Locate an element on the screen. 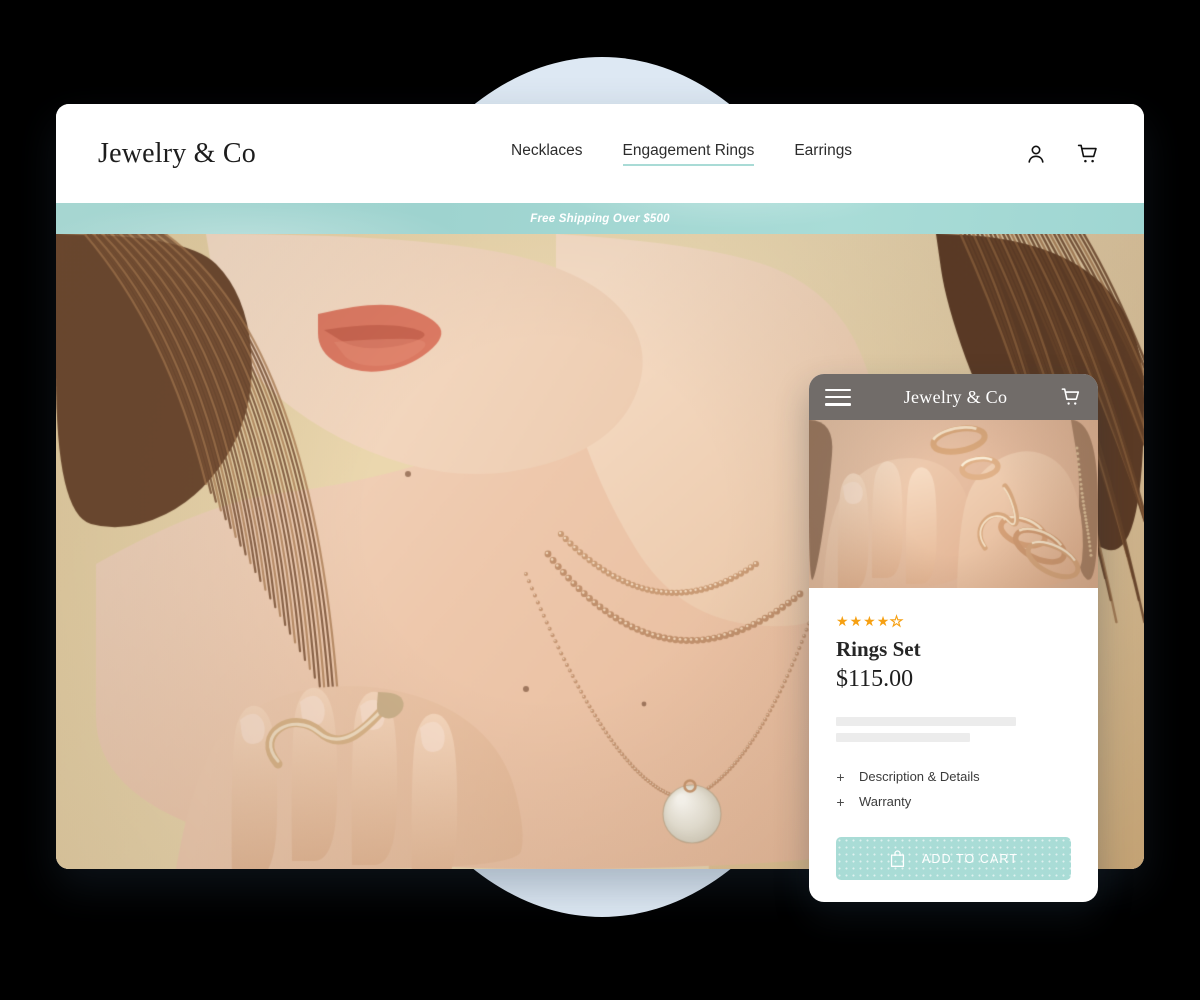 The image size is (1200, 1000). star-filled-3: ★ is located at coordinates (869, 621).